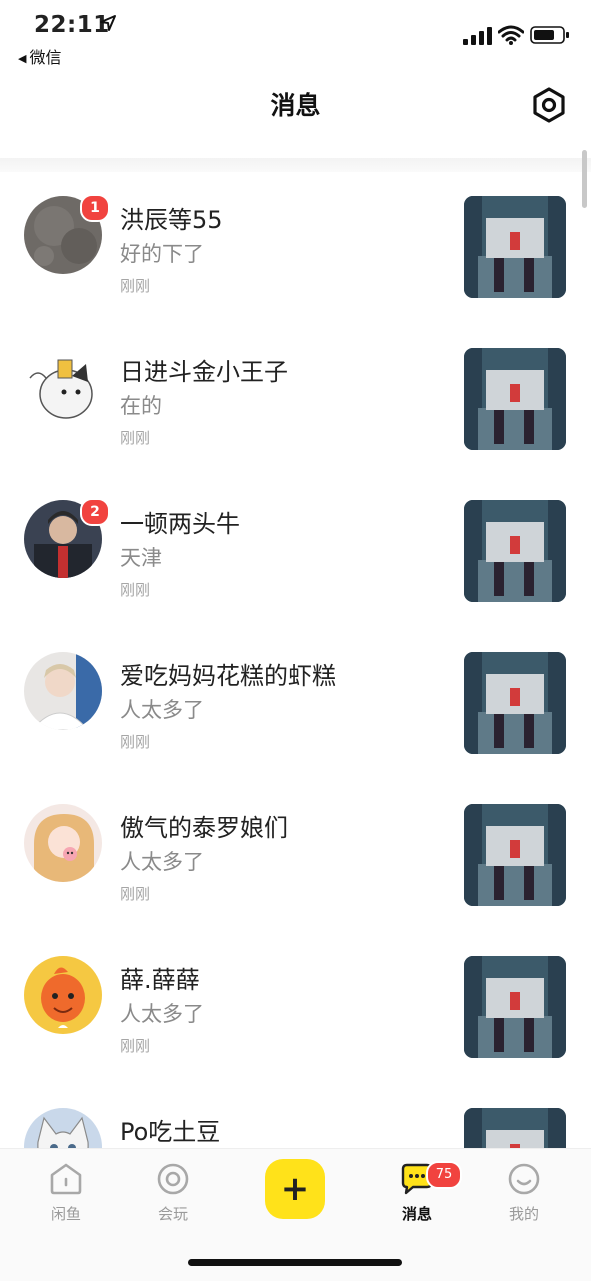 The image size is (591, 1281). What do you see at coordinates (66, 1179) in the screenshot?
I see `home-icon` at bounding box center [66, 1179].